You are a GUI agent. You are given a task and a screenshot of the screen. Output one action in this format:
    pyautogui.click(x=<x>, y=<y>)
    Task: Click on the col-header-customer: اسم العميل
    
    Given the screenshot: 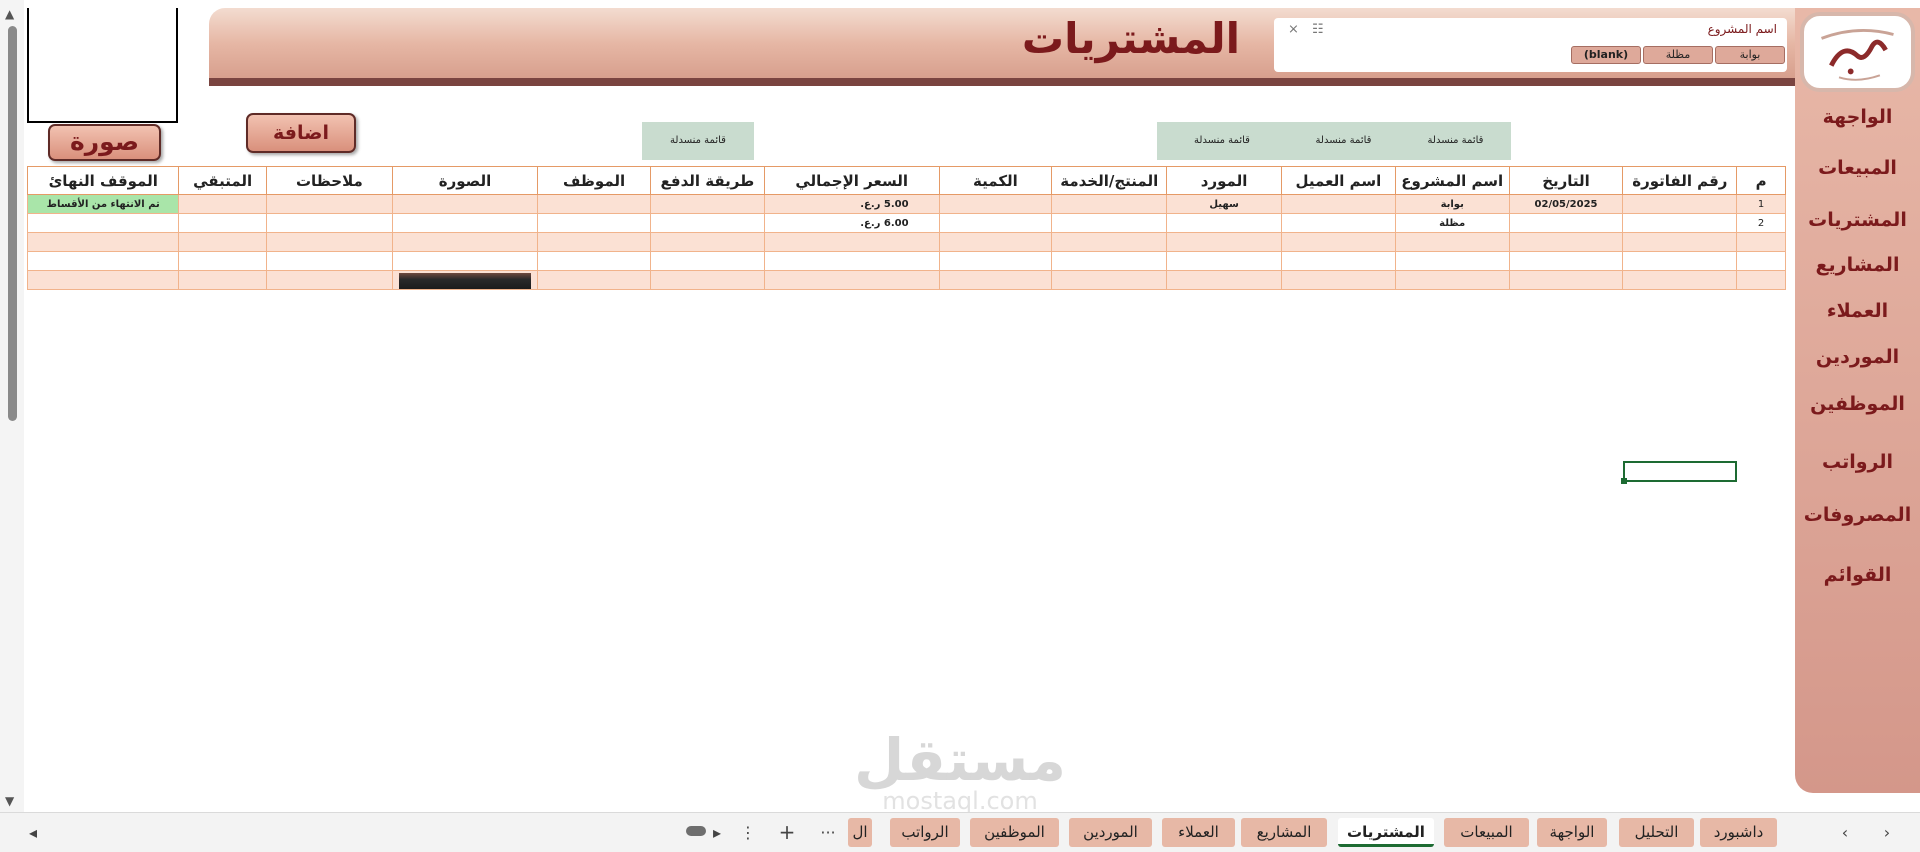 What is the action you would take?
    pyautogui.click(x=1338, y=180)
    